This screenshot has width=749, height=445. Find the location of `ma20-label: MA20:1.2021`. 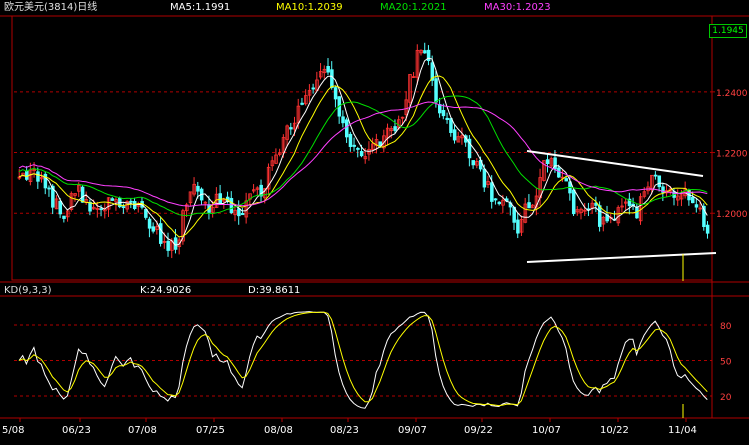

ma20-label: MA20:1.2021 is located at coordinates (413, 7).